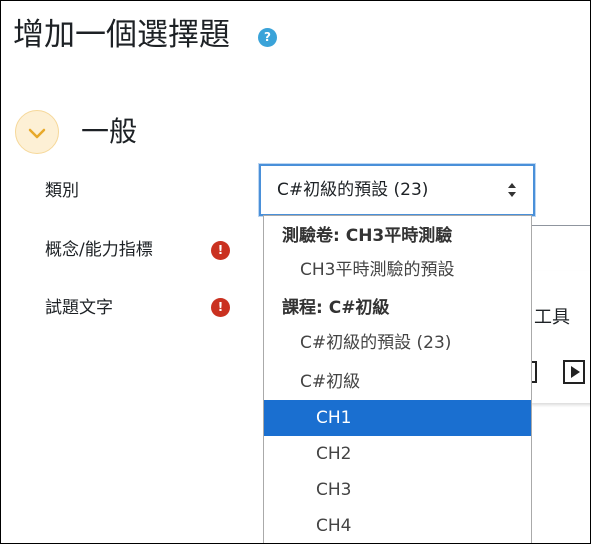  What do you see at coordinates (574, 372) in the screenshot?
I see `media-play-icon` at bounding box center [574, 372].